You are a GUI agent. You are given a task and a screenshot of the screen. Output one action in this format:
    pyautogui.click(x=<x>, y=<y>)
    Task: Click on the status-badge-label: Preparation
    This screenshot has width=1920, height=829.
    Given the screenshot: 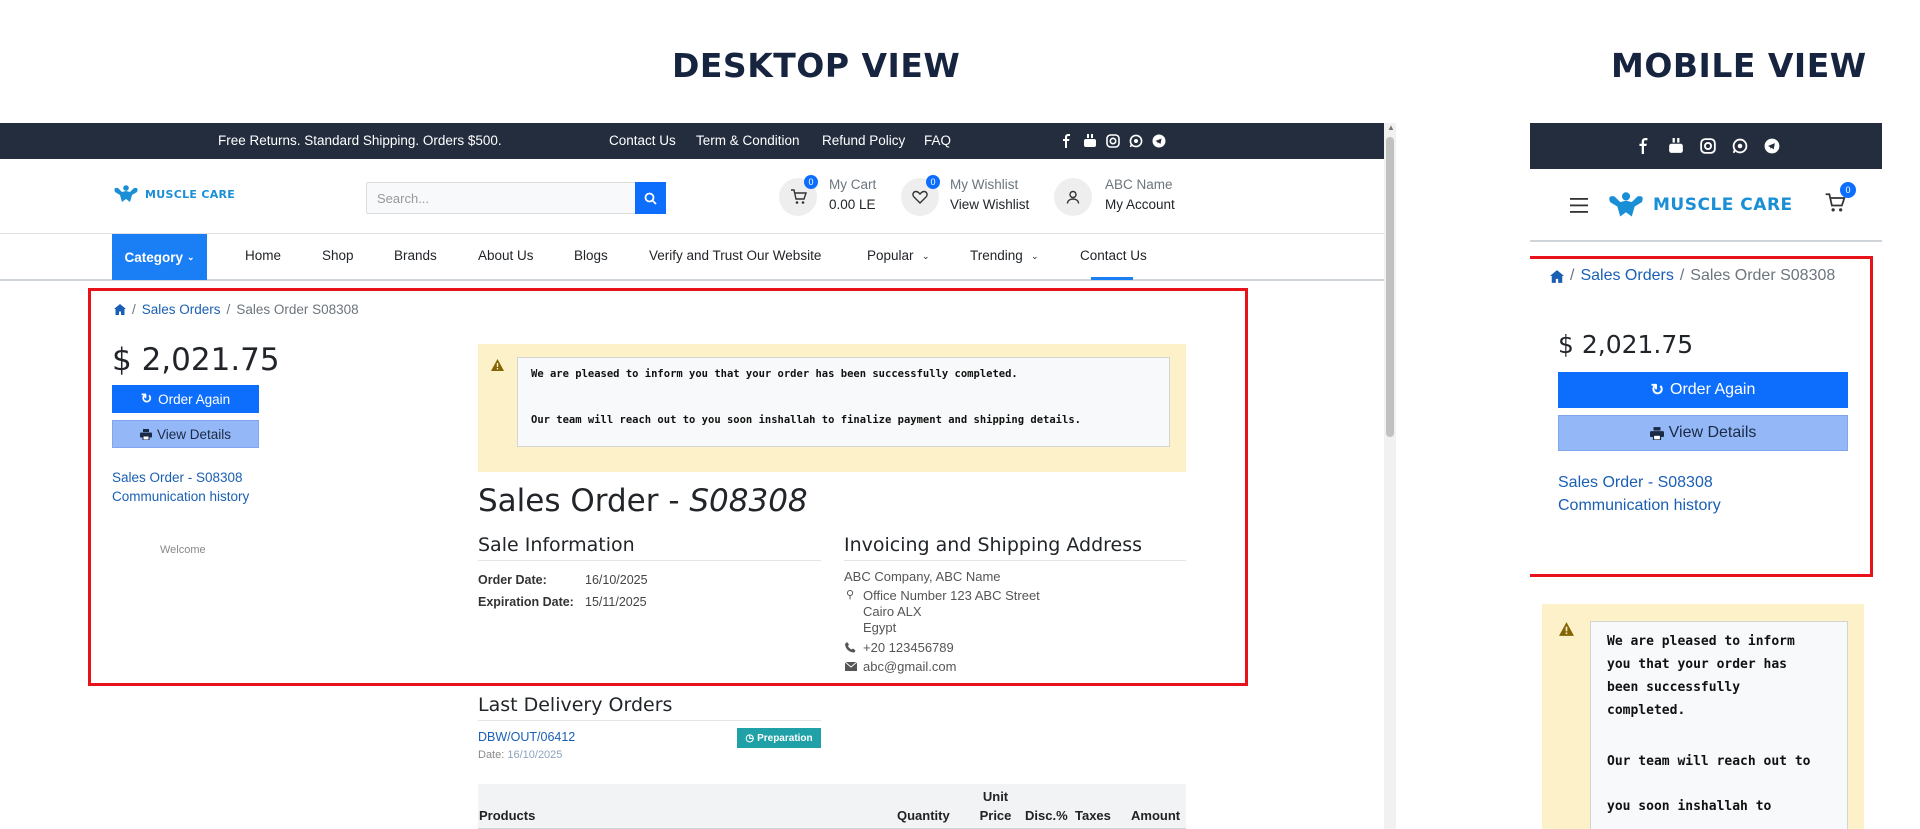 What is the action you would take?
    pyautogui.click(x=785, y=738)
    